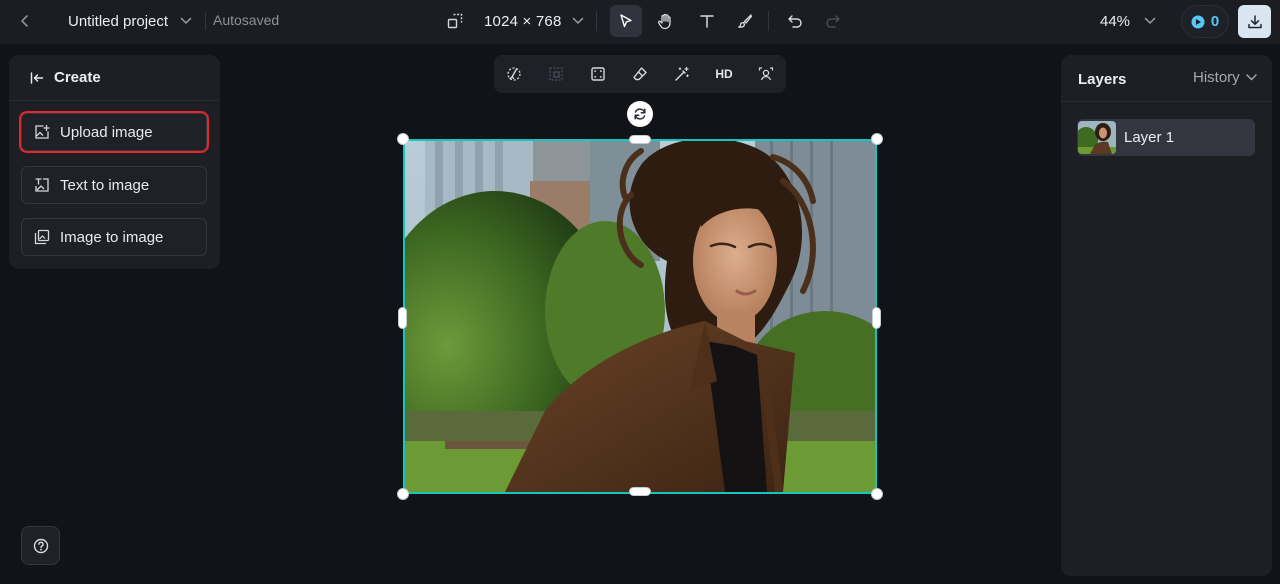 This screenshot has height=584, width=1280. I want to click on help-icon, so click(40, 545).